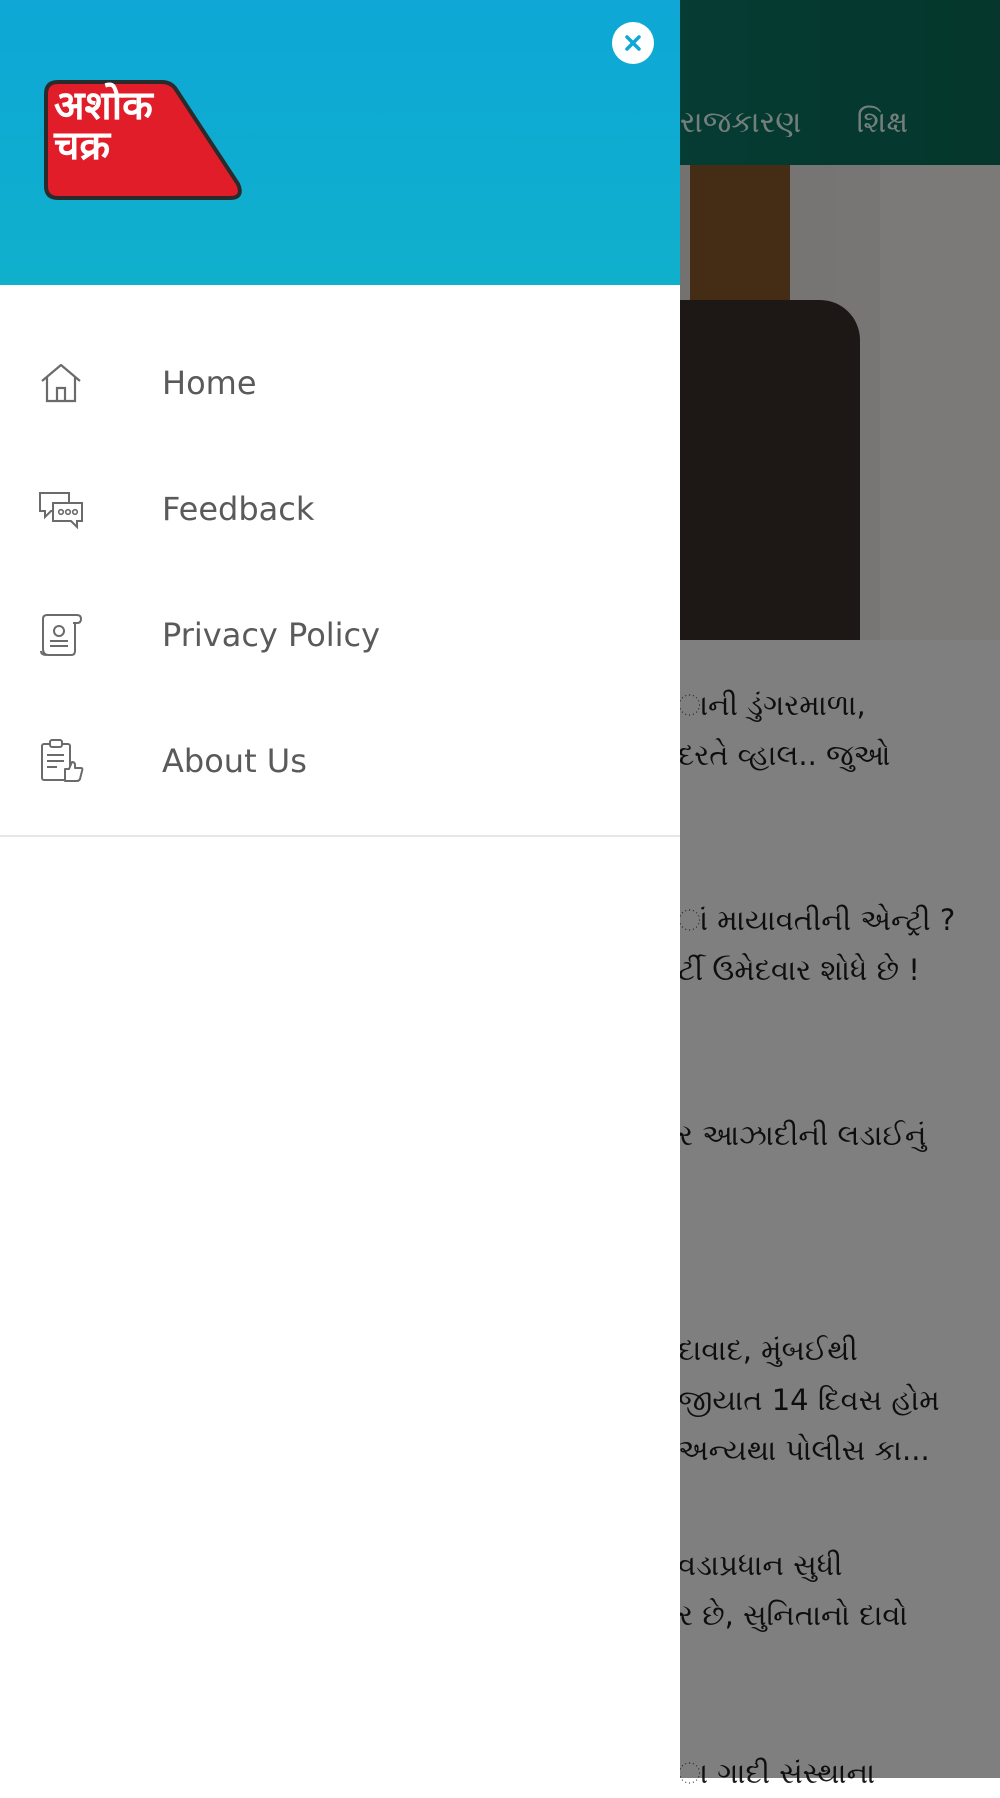 The width and height of the screenshot is (1000, 1798). What do you see at coordinates (61, 383) in the screenshot?
I see `home-icon` at bounding box center [61, 383].